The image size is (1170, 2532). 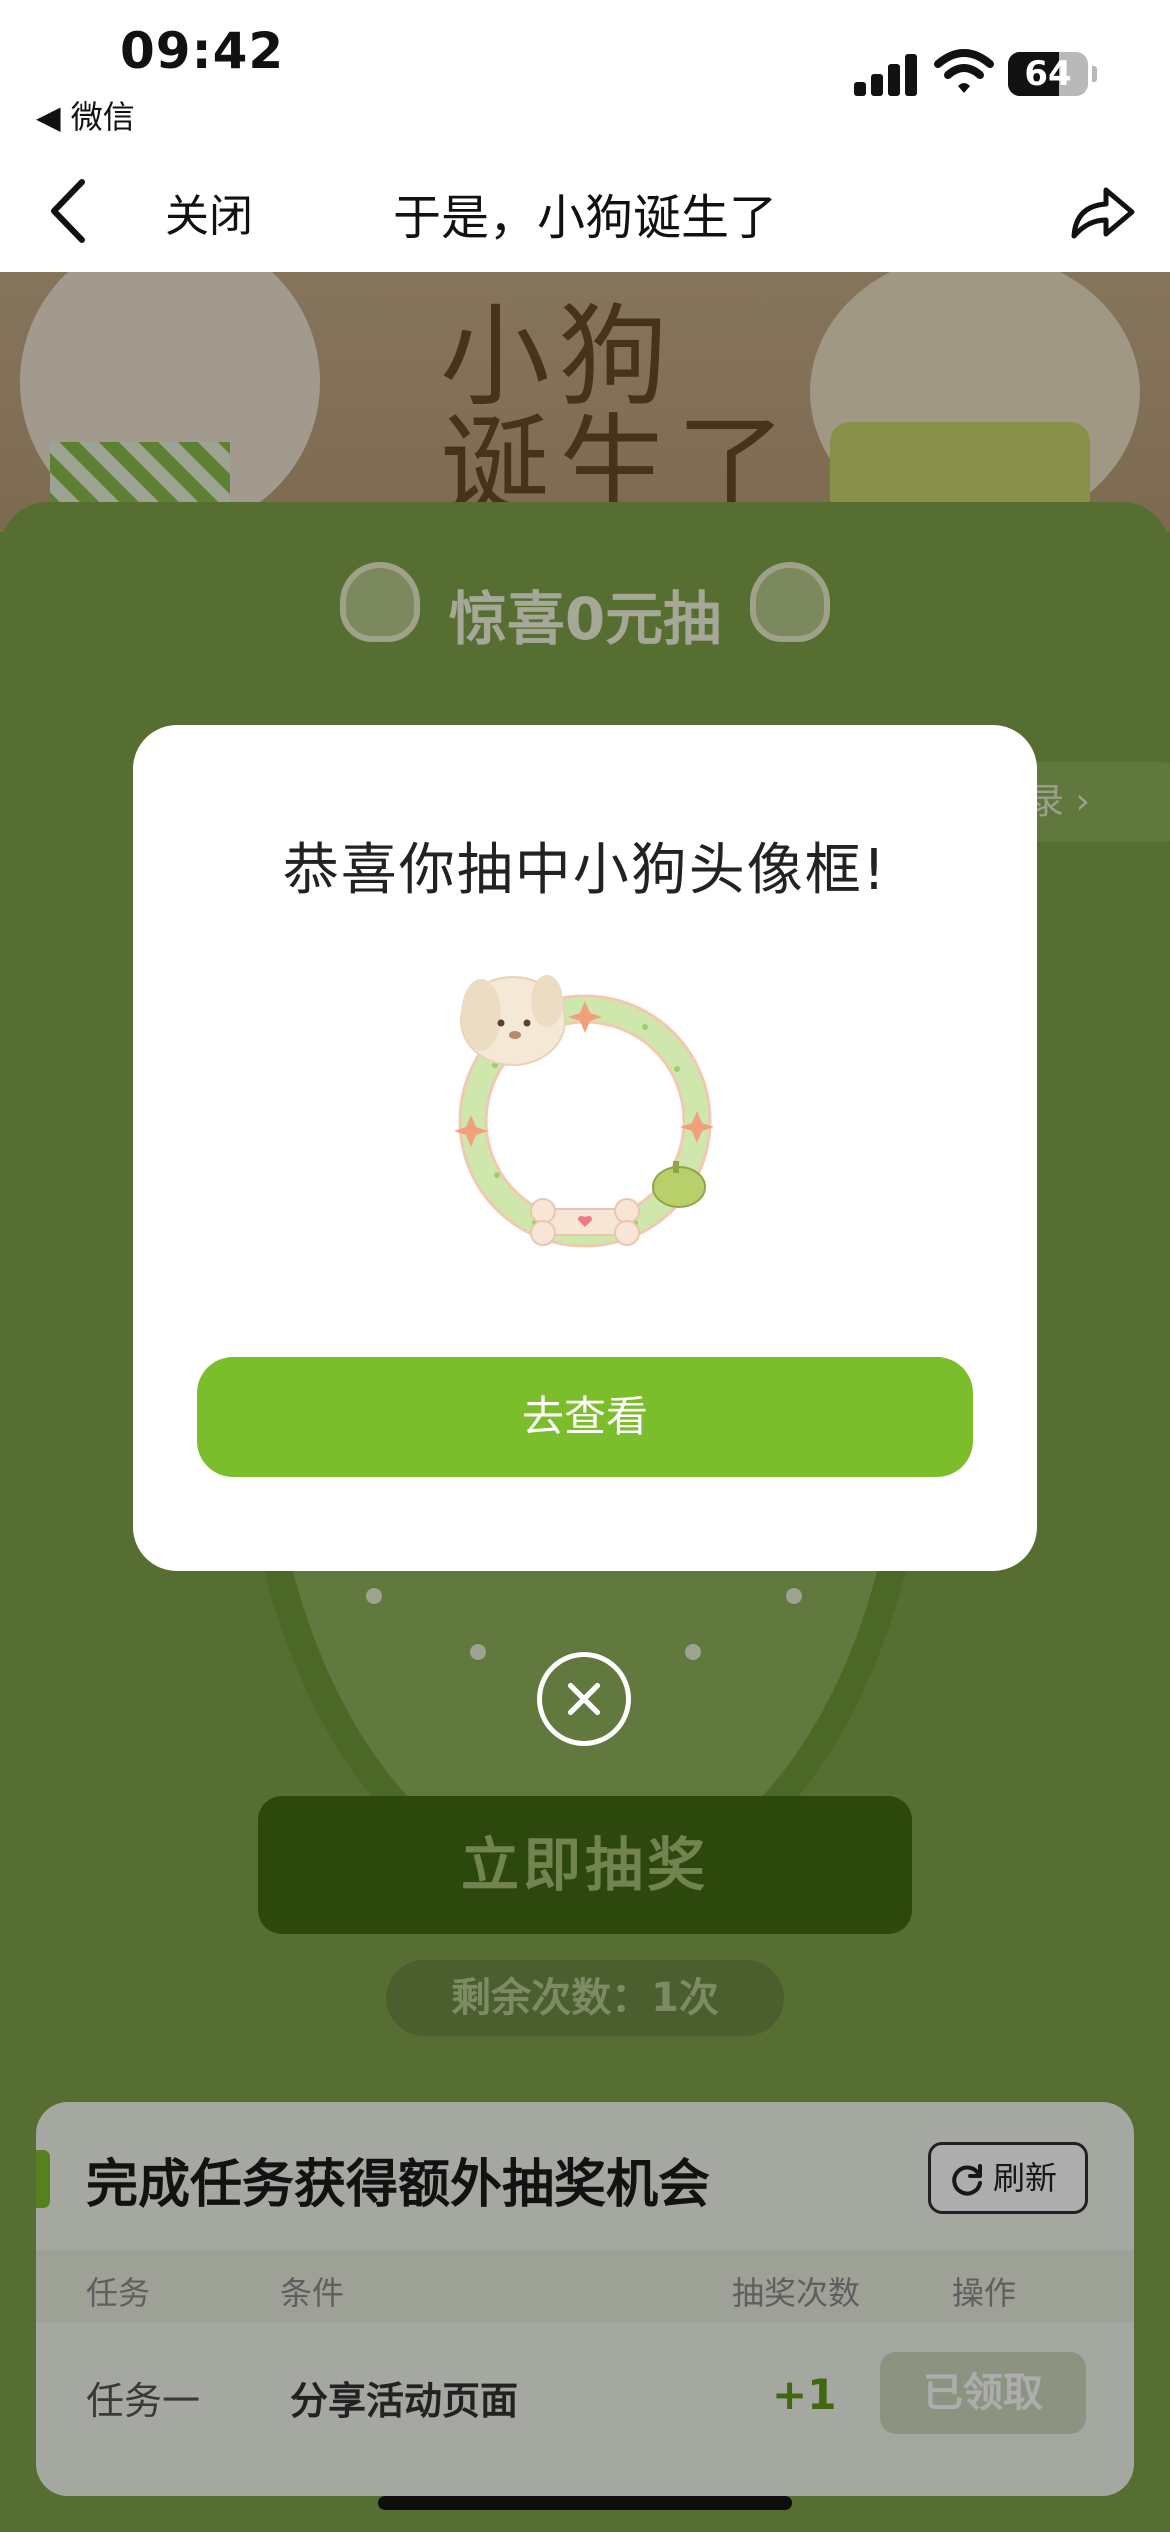 I want to click on share-icon, so click(x=1102, y=212).